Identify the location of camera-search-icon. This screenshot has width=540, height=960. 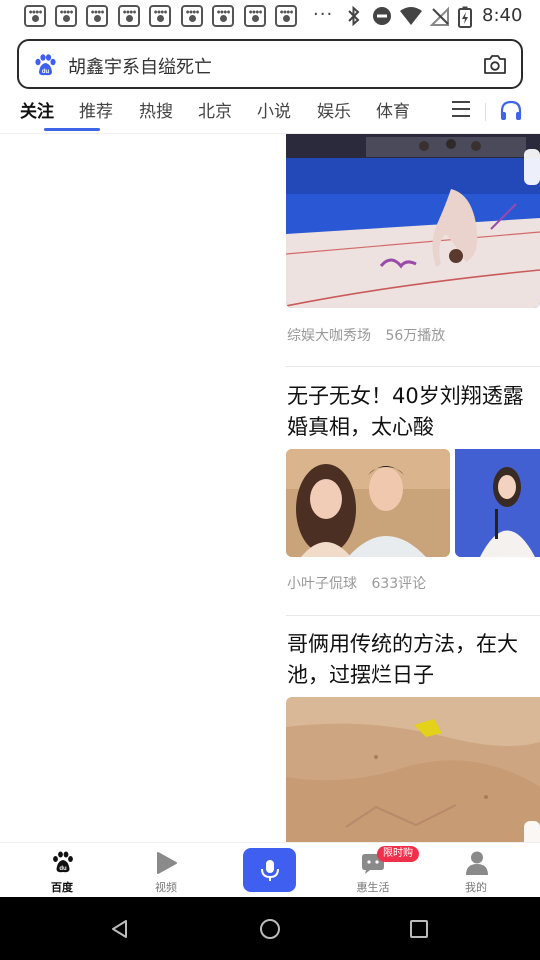
(495, 64).